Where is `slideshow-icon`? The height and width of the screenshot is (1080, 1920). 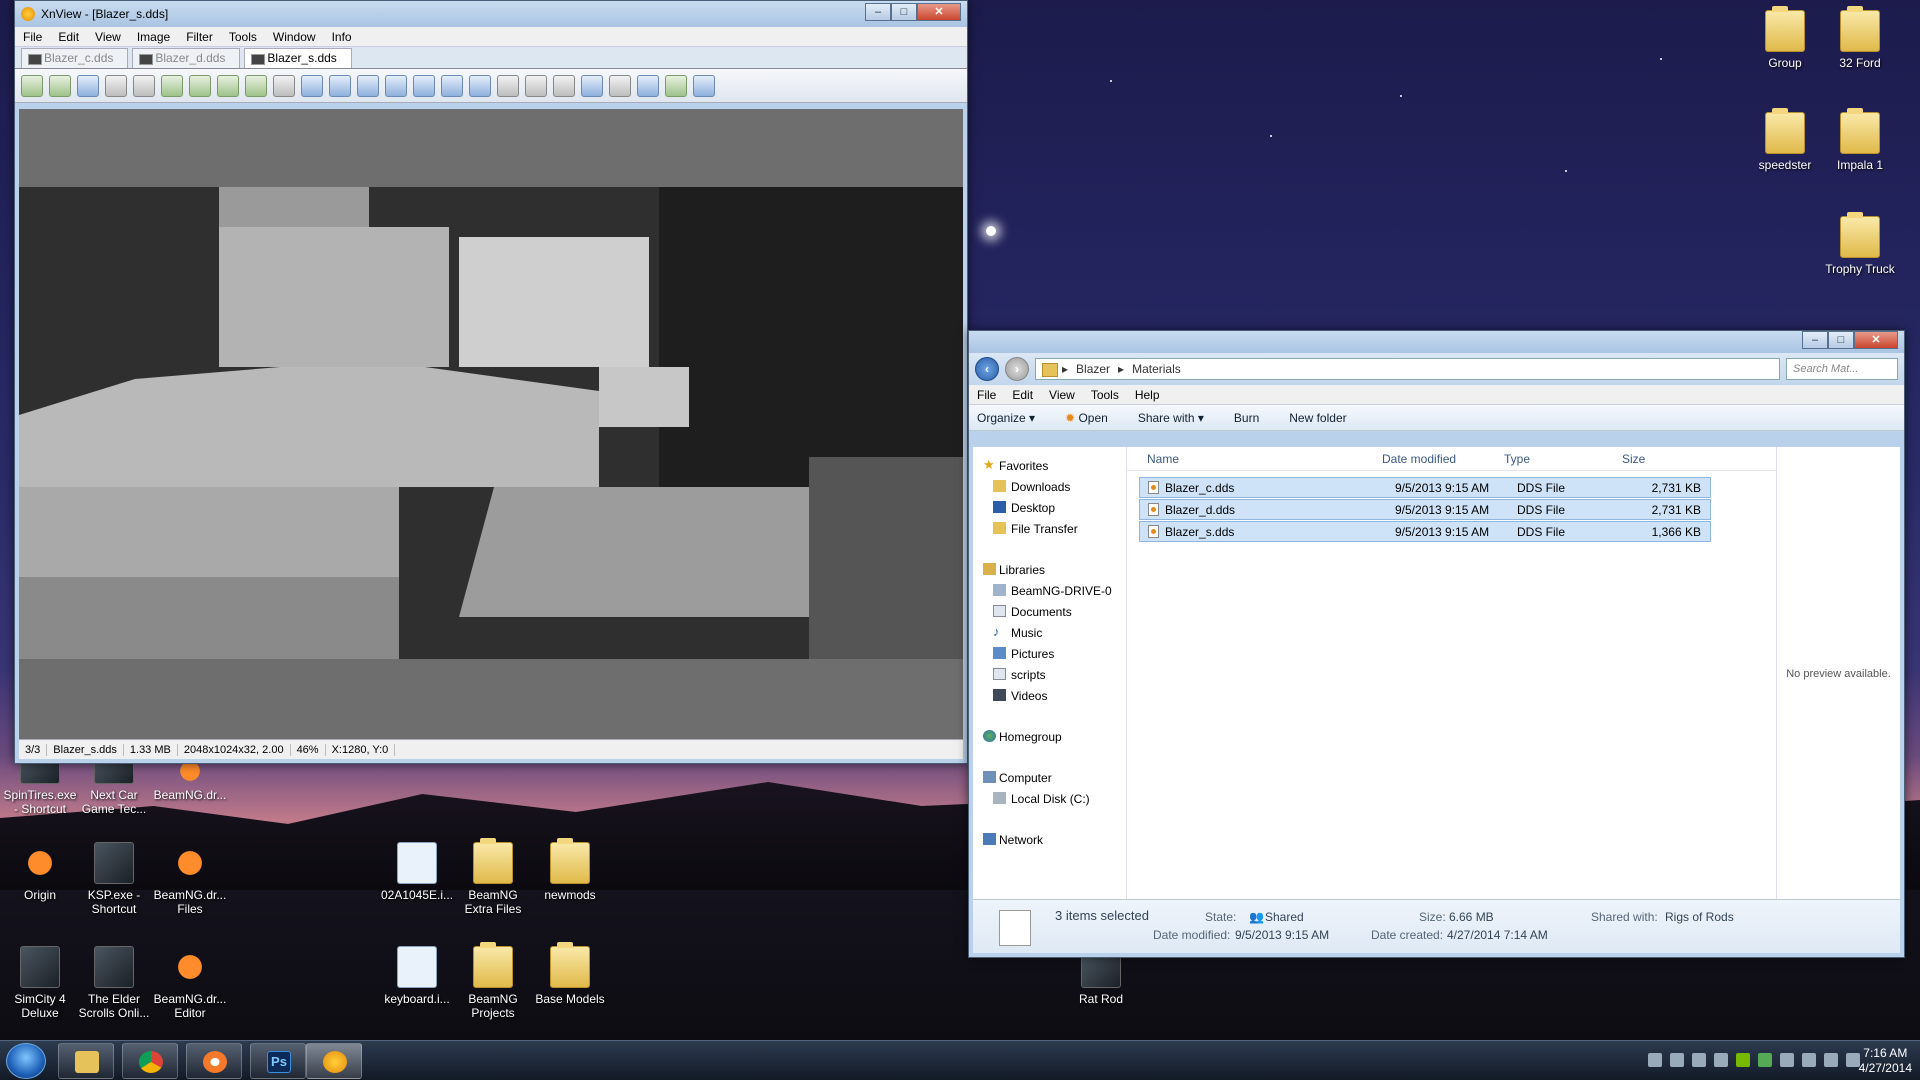
slideshow-icon is located at coordinates (592, 85).